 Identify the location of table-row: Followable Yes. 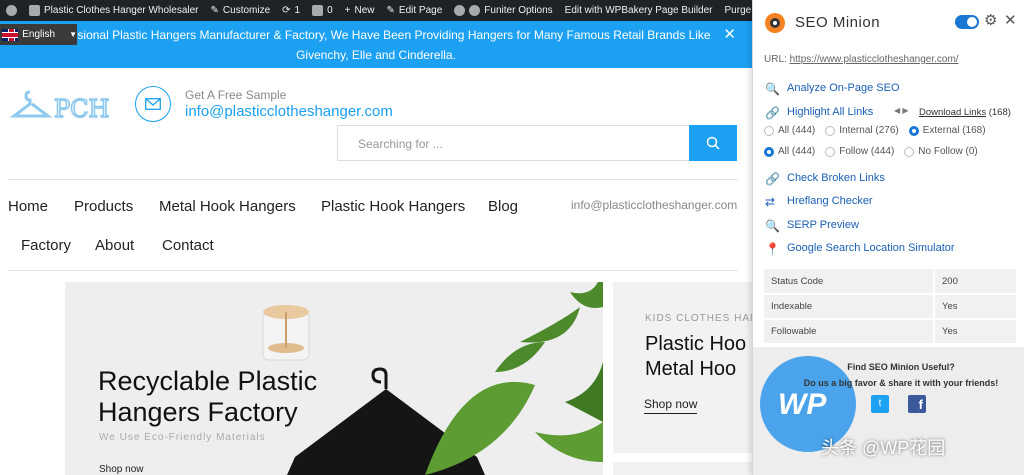
(890, 332).